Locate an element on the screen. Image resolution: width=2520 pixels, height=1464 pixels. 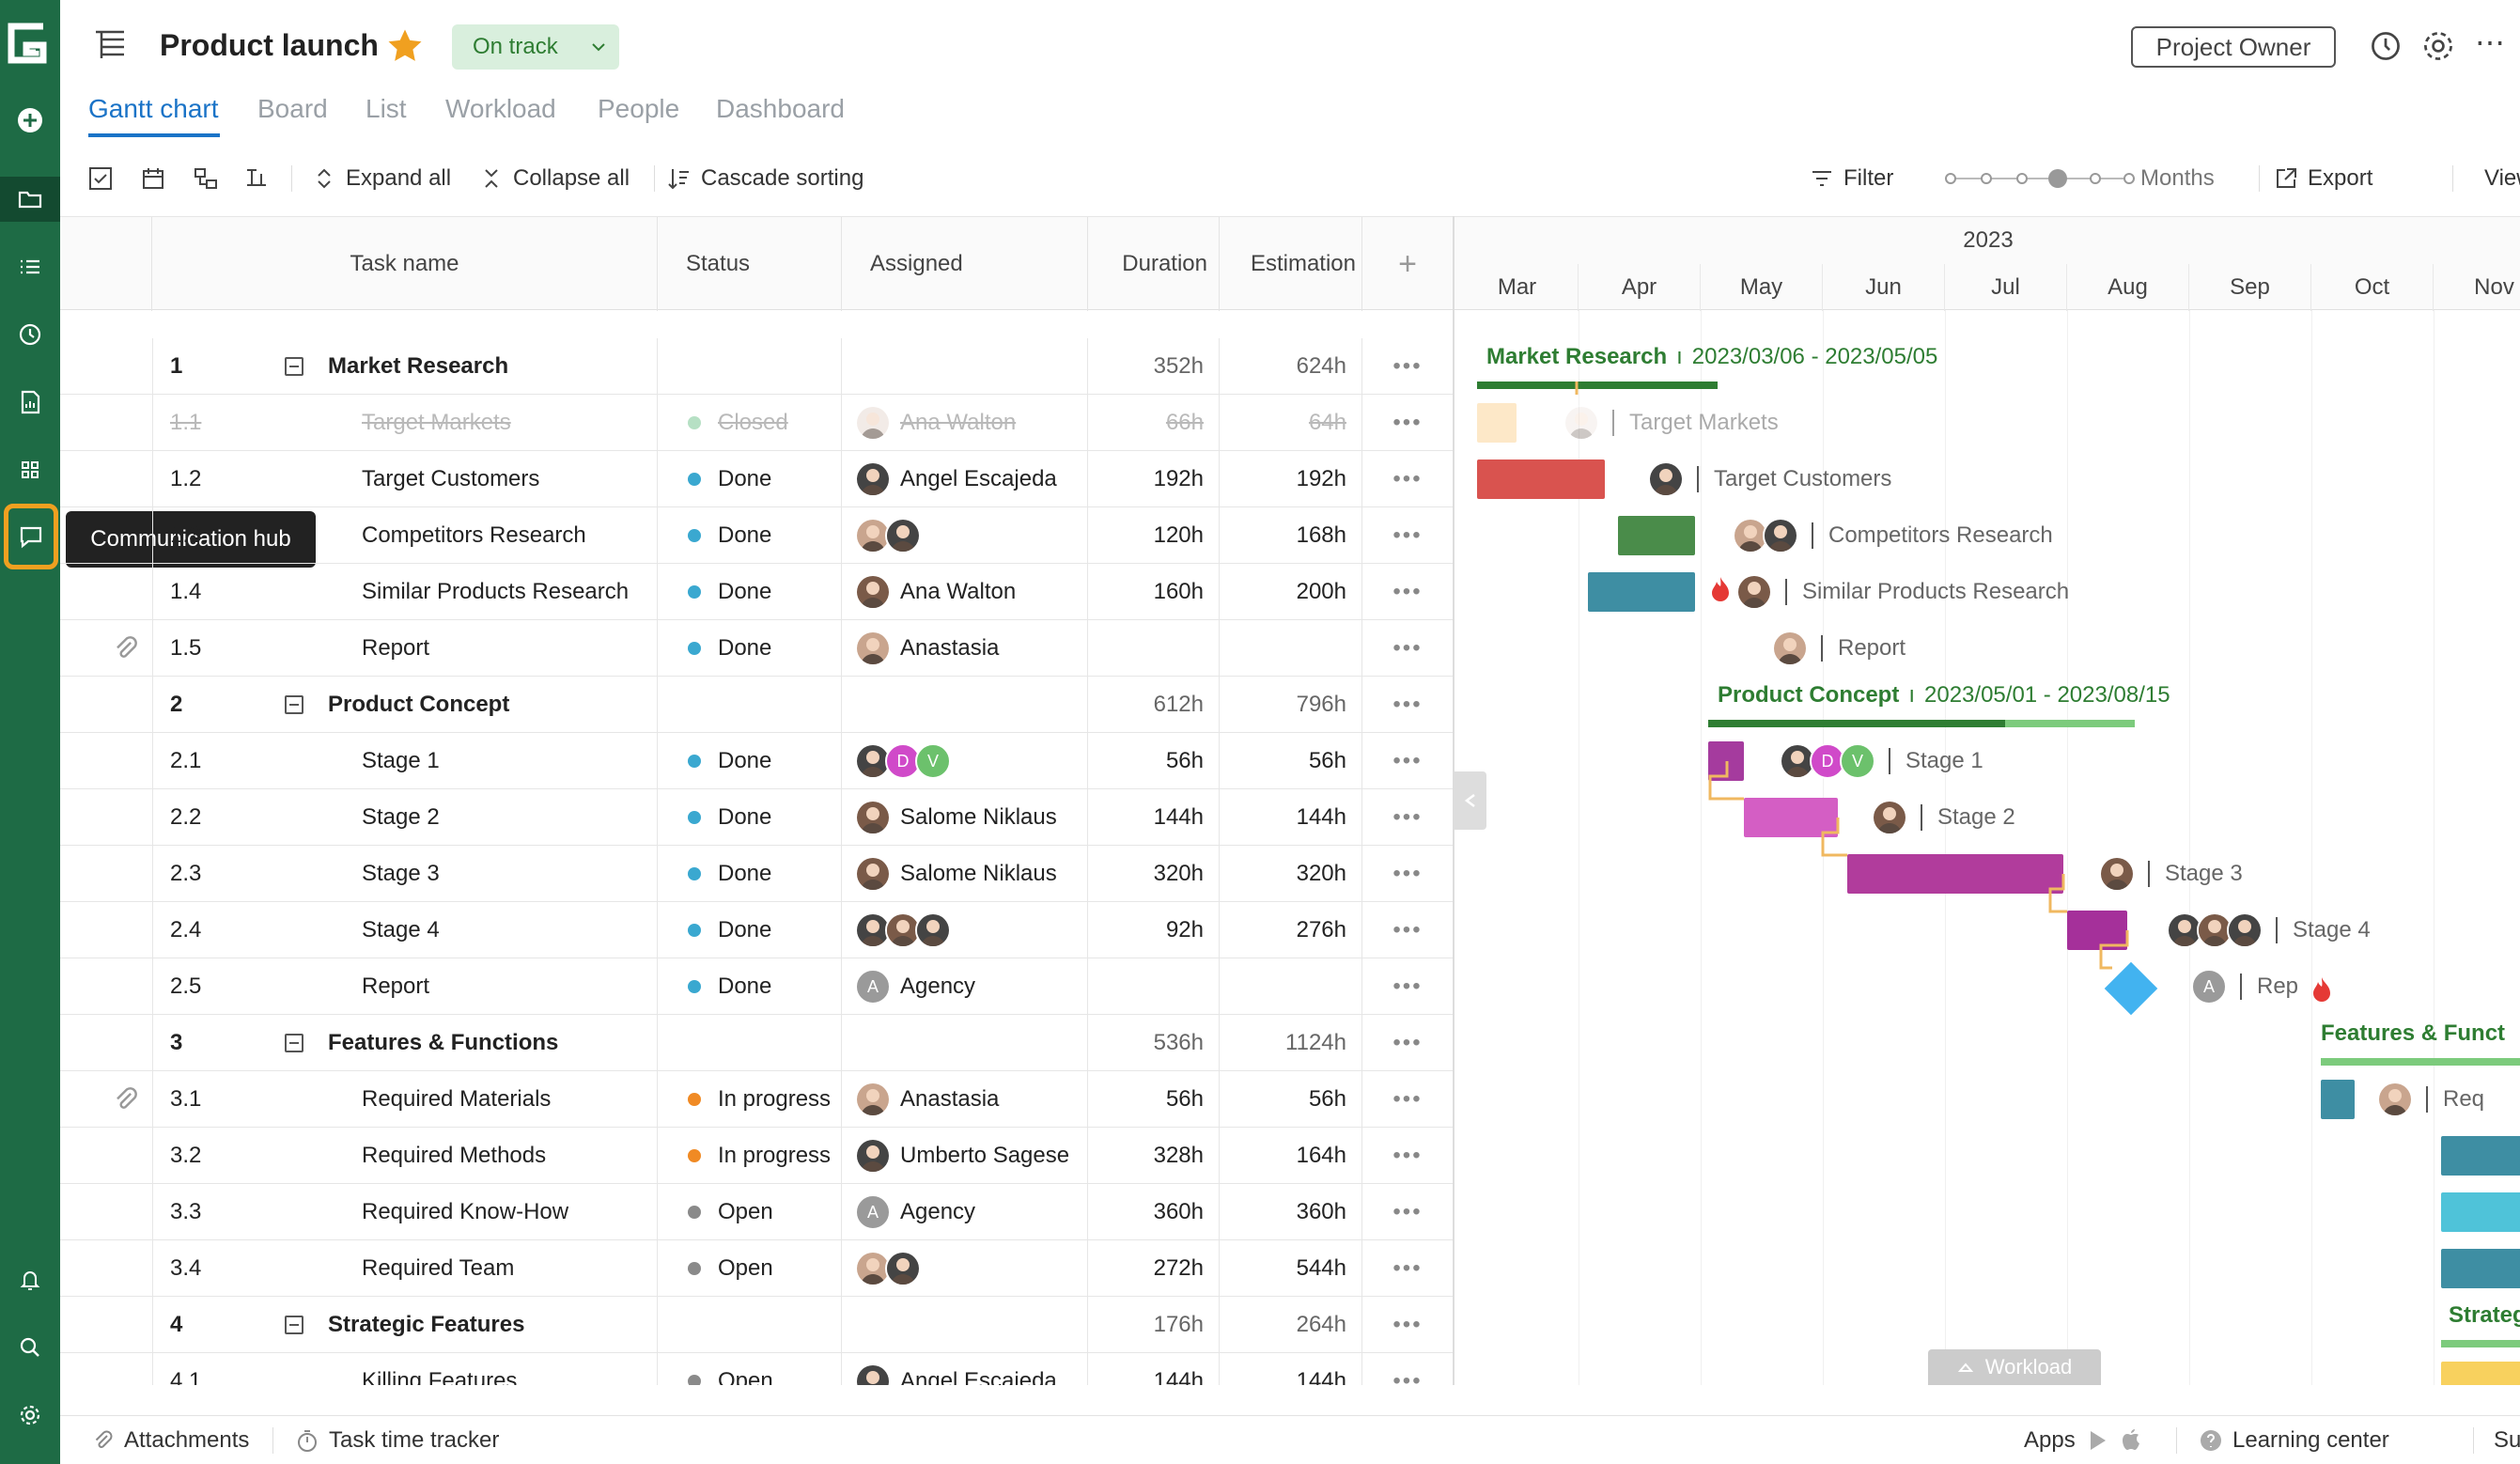
duration-cell: 328h is located at coordinates (1154, 1156).